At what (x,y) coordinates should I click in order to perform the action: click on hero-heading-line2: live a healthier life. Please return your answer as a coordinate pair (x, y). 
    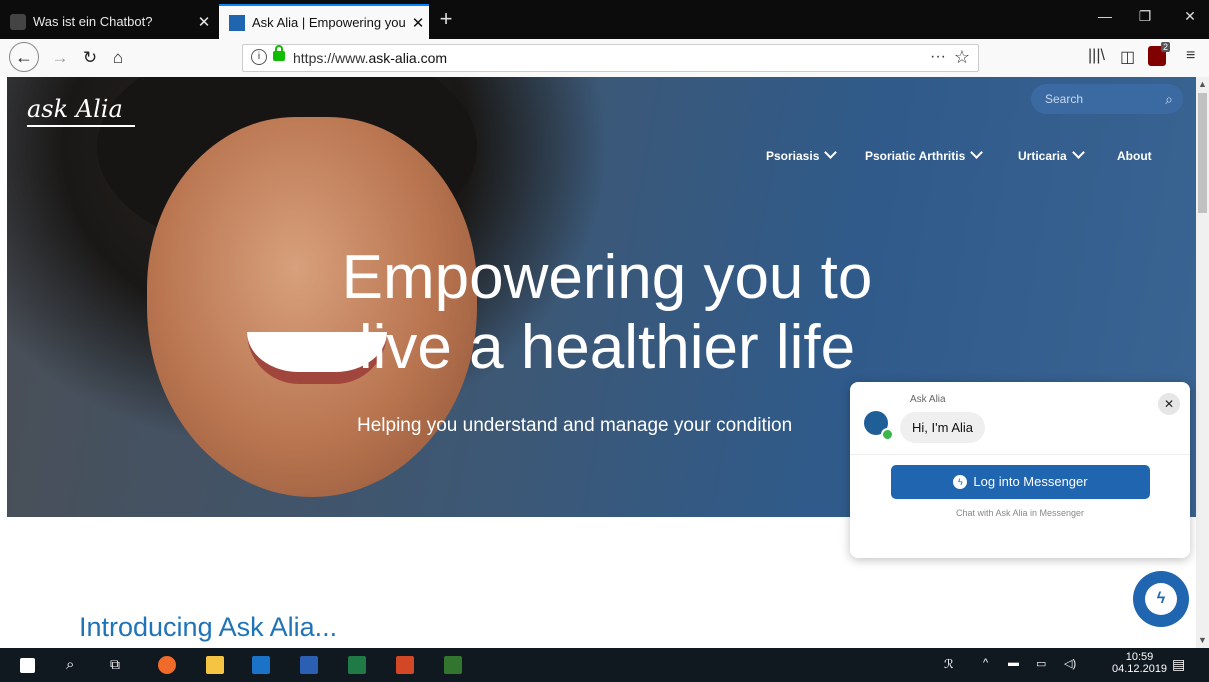
    Looking at the image, I should click on (607, 347).